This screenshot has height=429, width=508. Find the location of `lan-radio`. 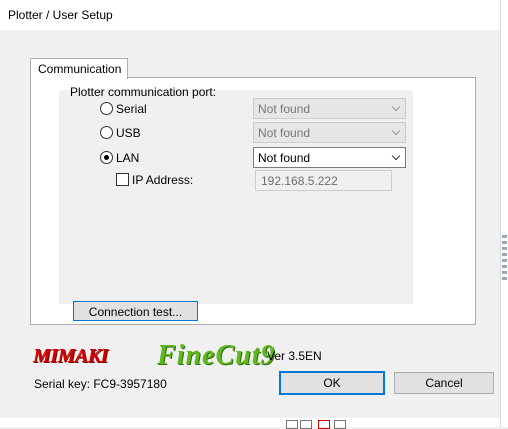

lan-radio is located at coordinates (106, 157).